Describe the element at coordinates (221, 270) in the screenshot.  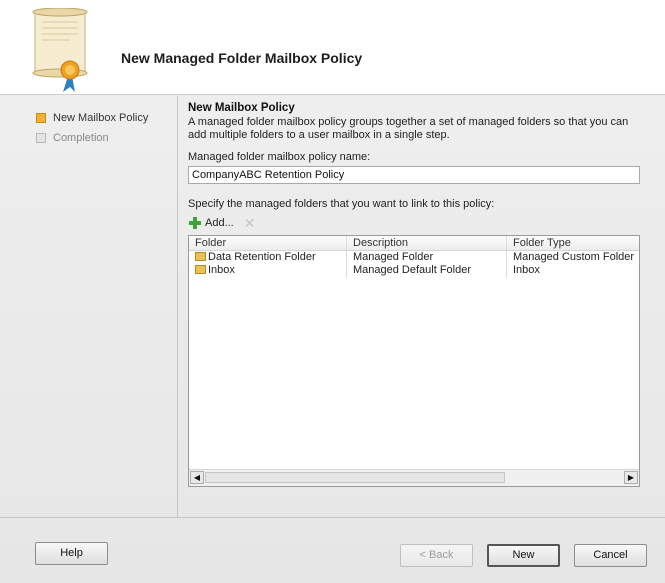
I see `folder-name: Inbox` at that location.